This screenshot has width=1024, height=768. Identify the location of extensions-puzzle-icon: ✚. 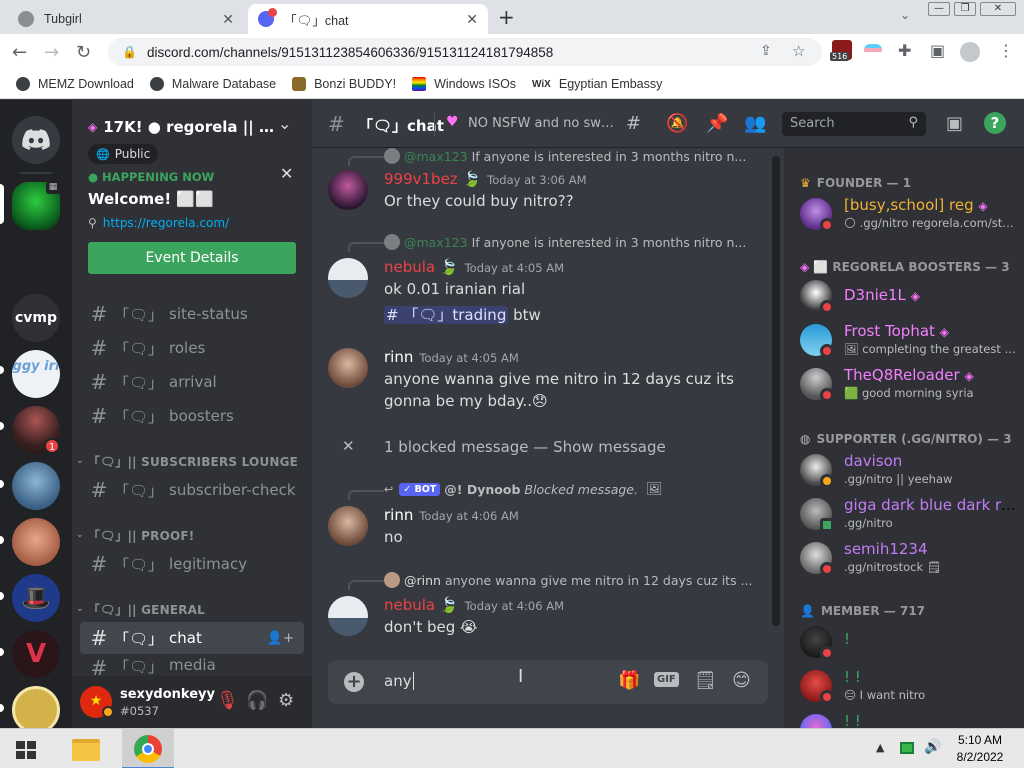
(904, 50).